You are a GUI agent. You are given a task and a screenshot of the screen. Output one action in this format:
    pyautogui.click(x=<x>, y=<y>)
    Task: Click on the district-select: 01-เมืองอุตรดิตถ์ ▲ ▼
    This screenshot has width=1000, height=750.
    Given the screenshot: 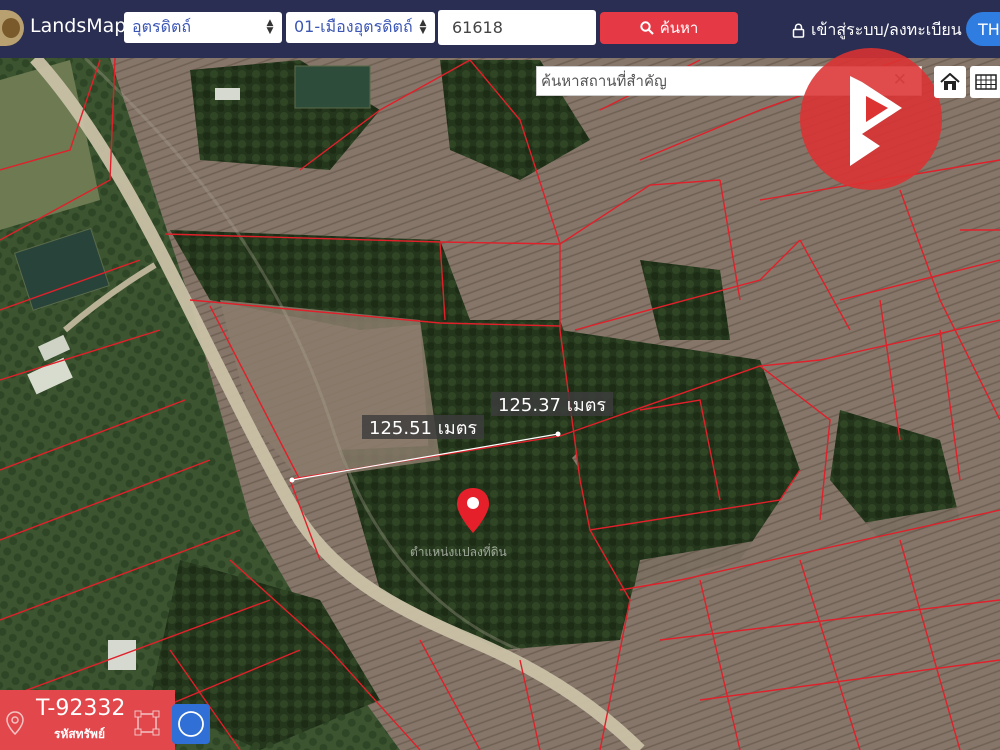 What is the action you would take?
    pyautogui.click(x=360, y=27)
    